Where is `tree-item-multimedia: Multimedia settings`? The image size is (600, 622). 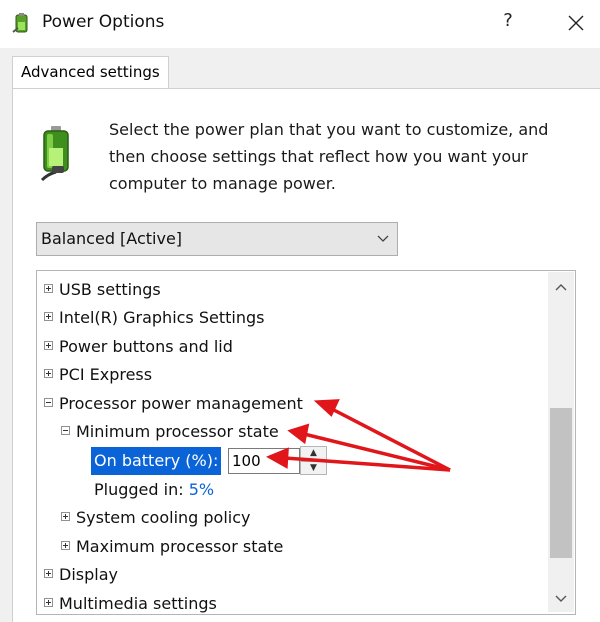 tree-item-multimedia: Multimedia settings is located at coordinates (130, 604).